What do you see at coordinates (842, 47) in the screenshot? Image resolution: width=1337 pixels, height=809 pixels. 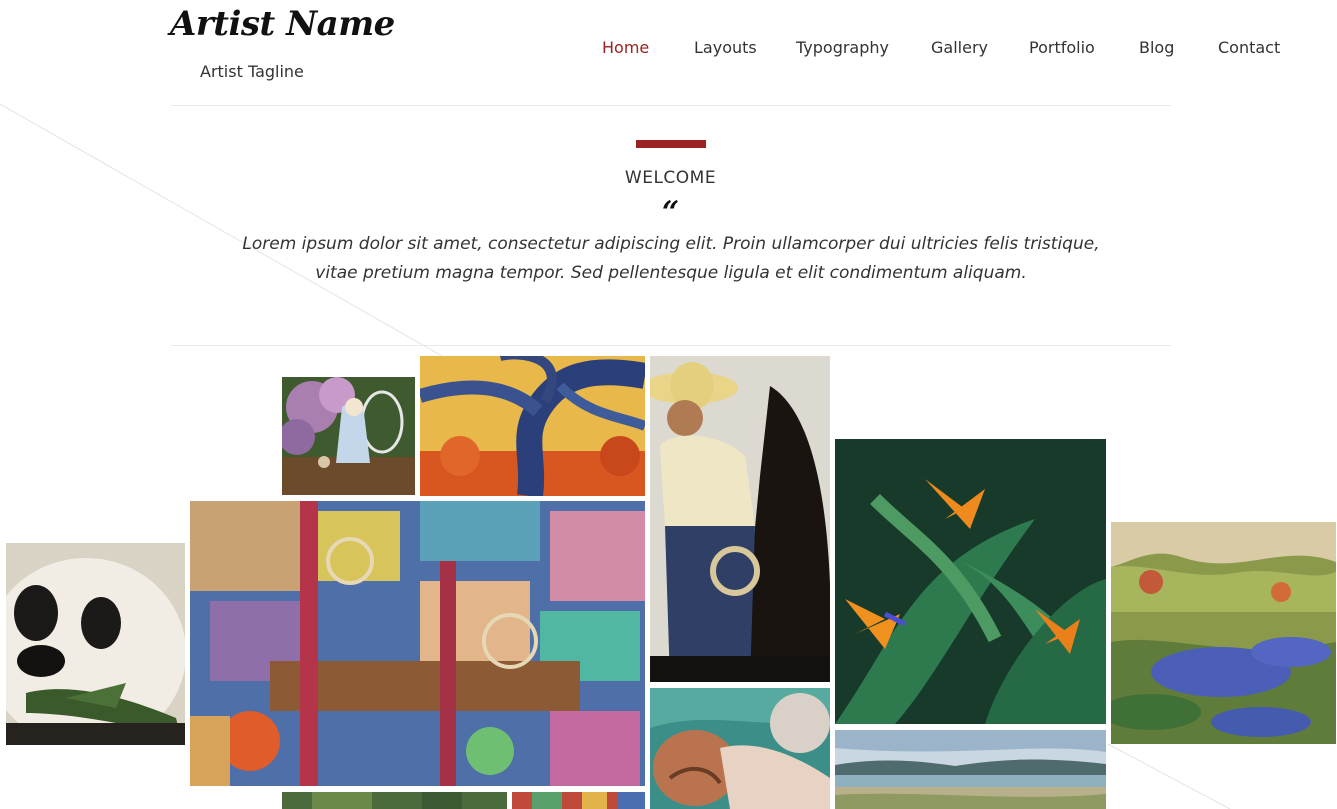 I see `nav-typography: Typography` at bounding box center [842, 47].